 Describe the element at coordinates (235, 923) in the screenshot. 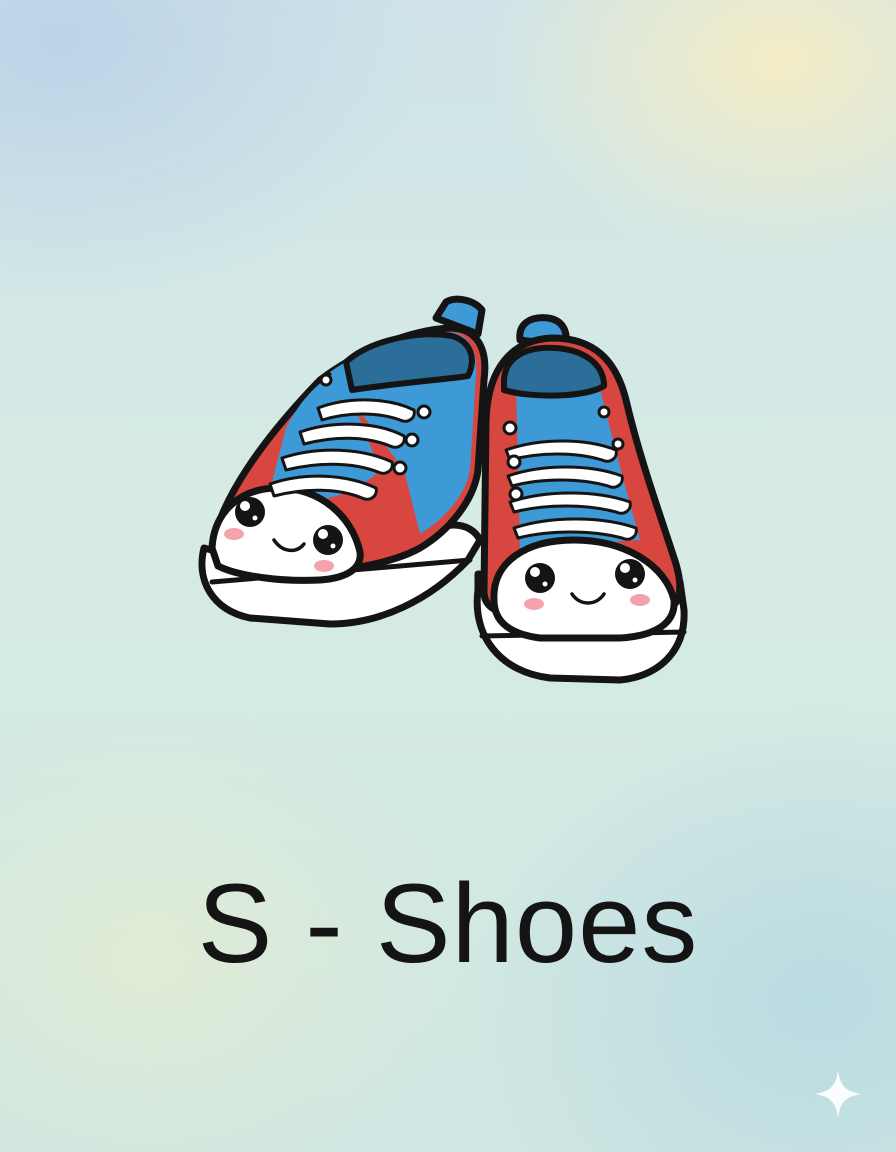

I see `caption-letter: S` at that location.